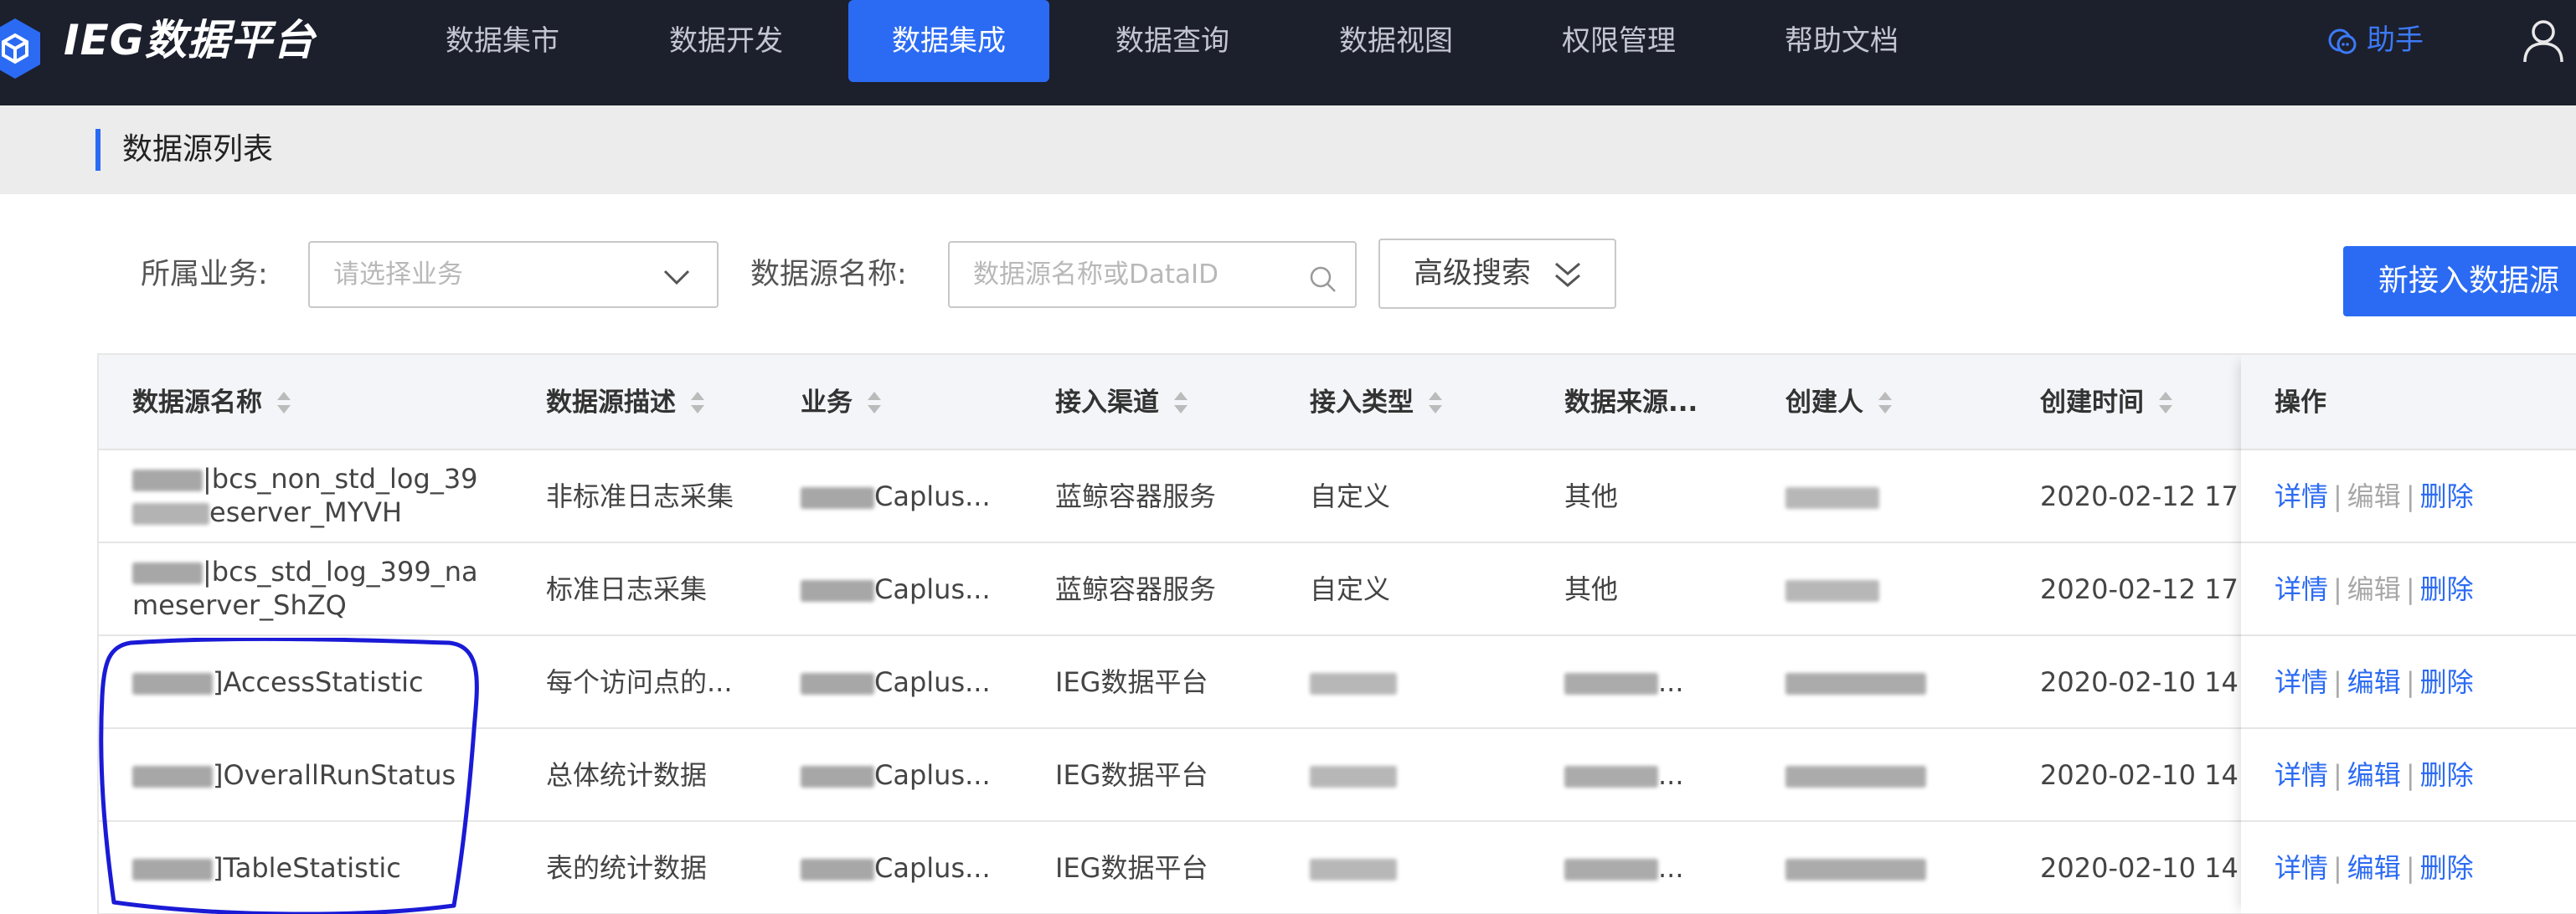 This screenshot has height=914, width=2576. Describe the element at coordinates (1122, 402) in the screenshot. I see `column-header-channel: 接入渠道` at that location.